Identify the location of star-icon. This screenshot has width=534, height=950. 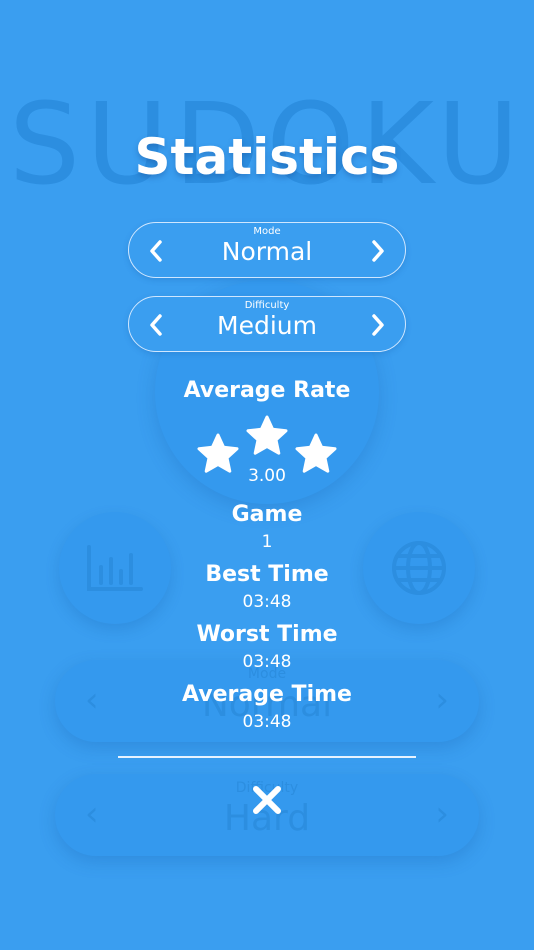
(267, 435).